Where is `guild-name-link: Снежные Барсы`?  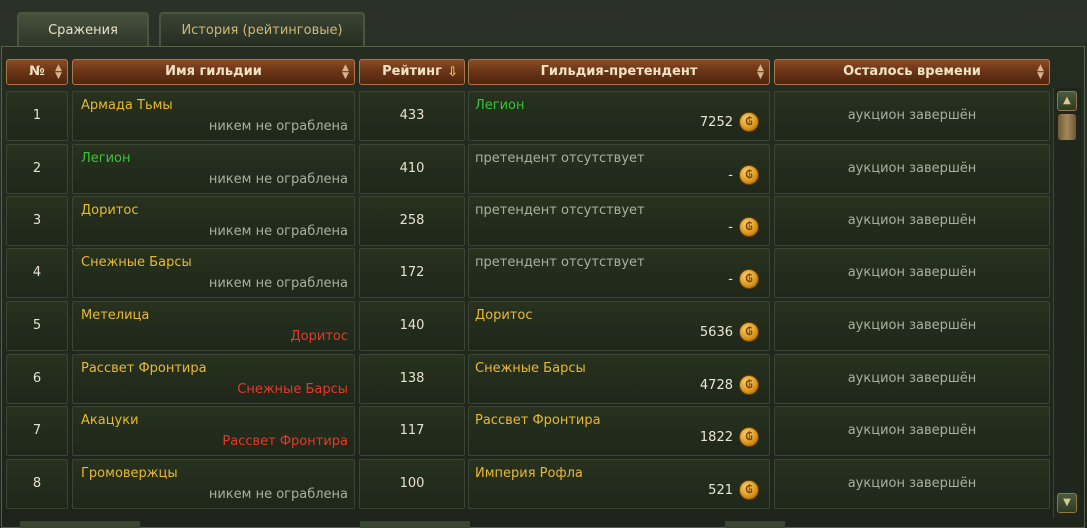
guild-name-link: Снежные Барсы is located at coordinates (136, 262).